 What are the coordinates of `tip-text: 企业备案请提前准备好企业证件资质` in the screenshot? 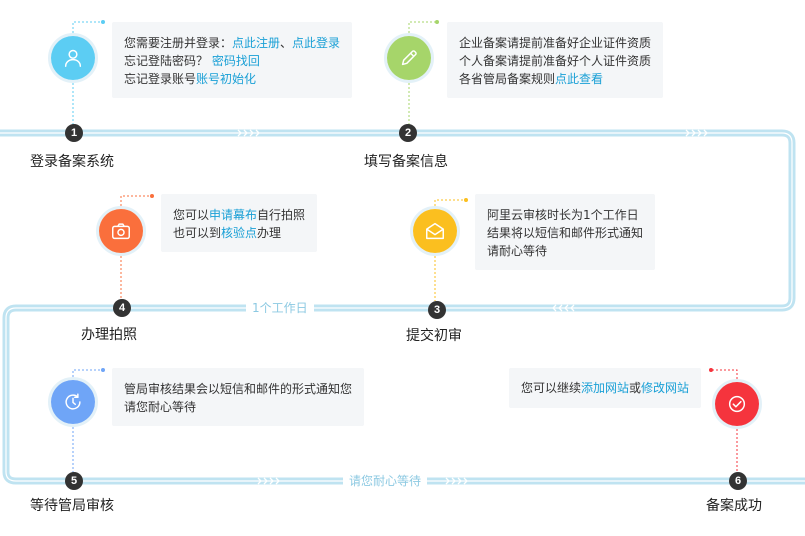 It's located at (555, 43).